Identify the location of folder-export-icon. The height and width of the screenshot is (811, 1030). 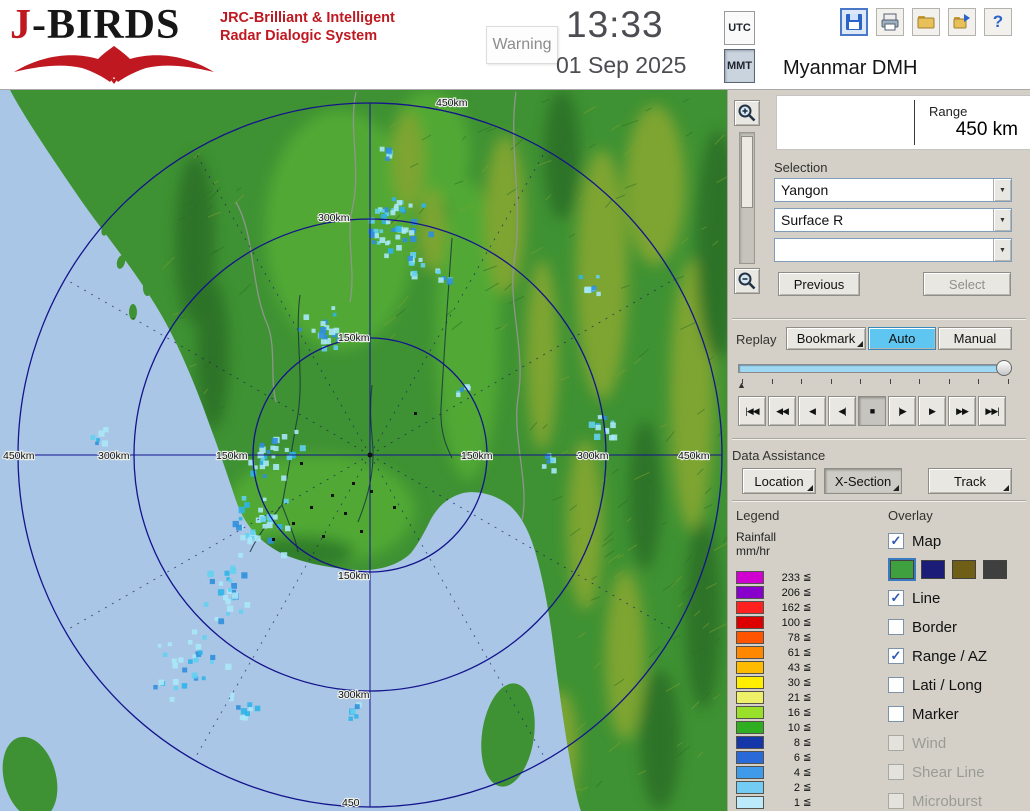
(961, 21).